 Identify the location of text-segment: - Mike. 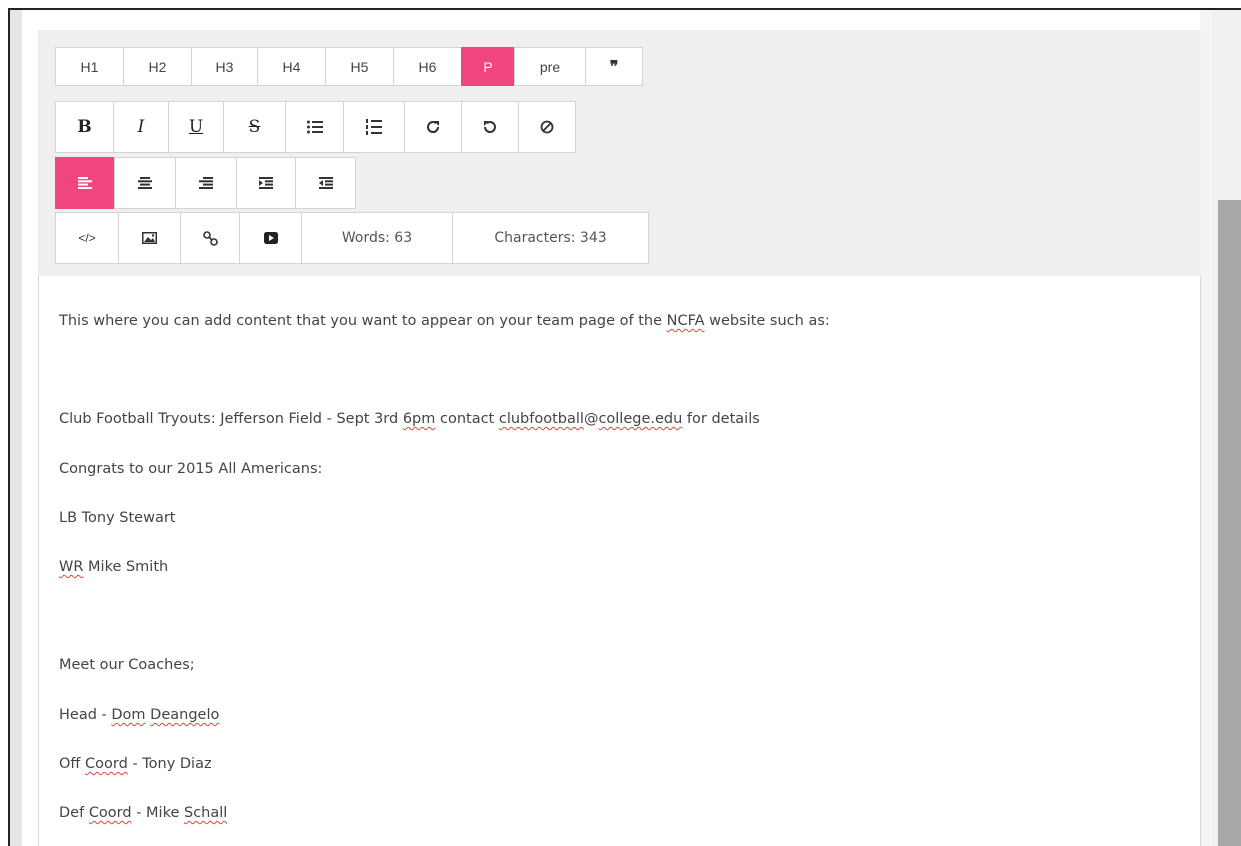
(157, 813).